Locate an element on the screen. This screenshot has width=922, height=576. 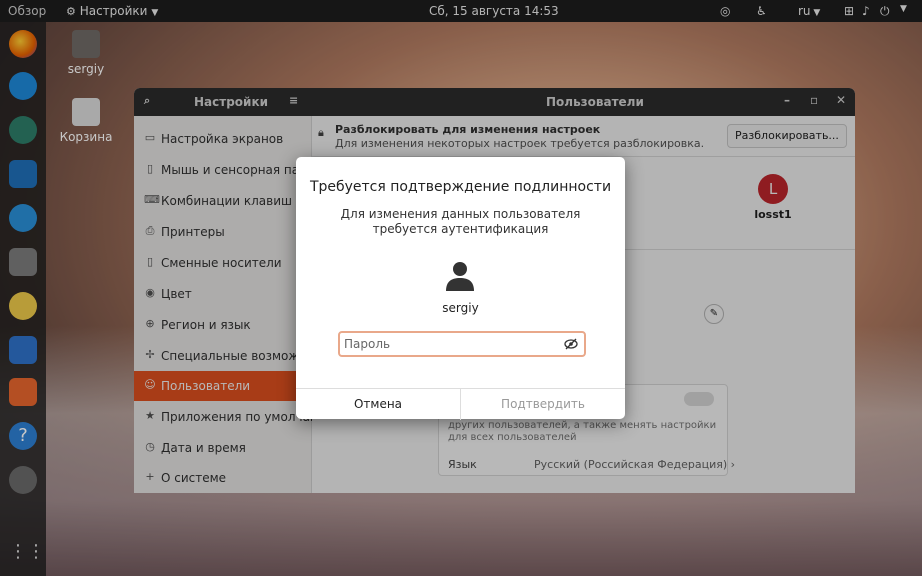
password-input is located at coordinates (449, 344).